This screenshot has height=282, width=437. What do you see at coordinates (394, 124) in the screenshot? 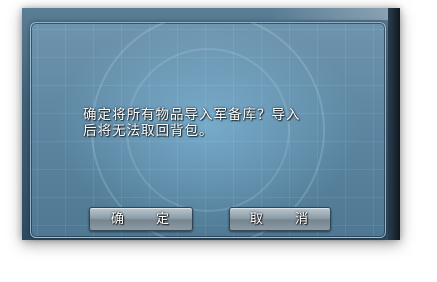
I see `background-right-edge` at bounding box center [394, 124].